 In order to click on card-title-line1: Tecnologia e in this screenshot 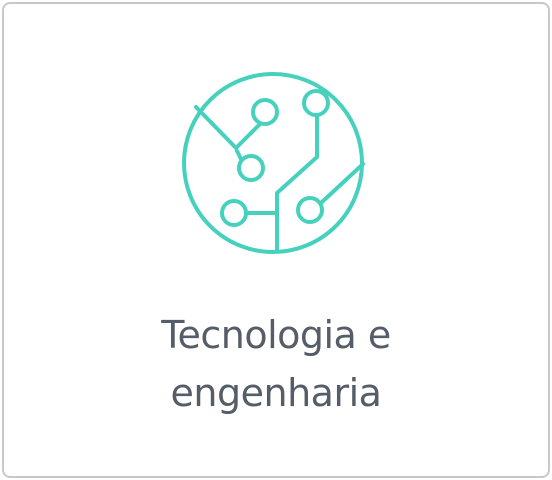, I will do `click(276, 335)`.